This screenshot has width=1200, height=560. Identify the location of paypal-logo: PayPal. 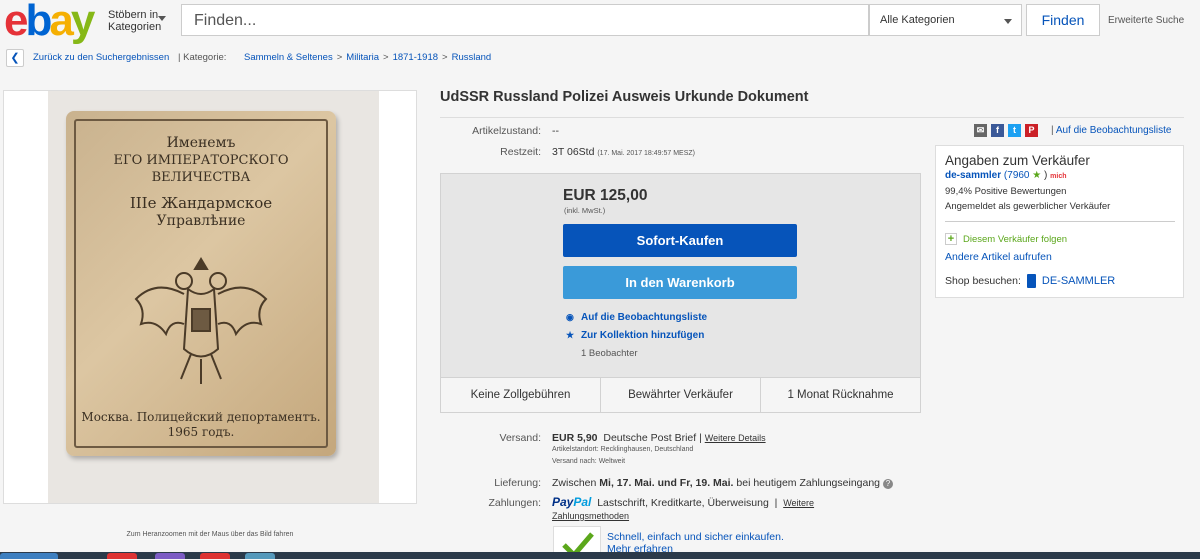
(572, 502).